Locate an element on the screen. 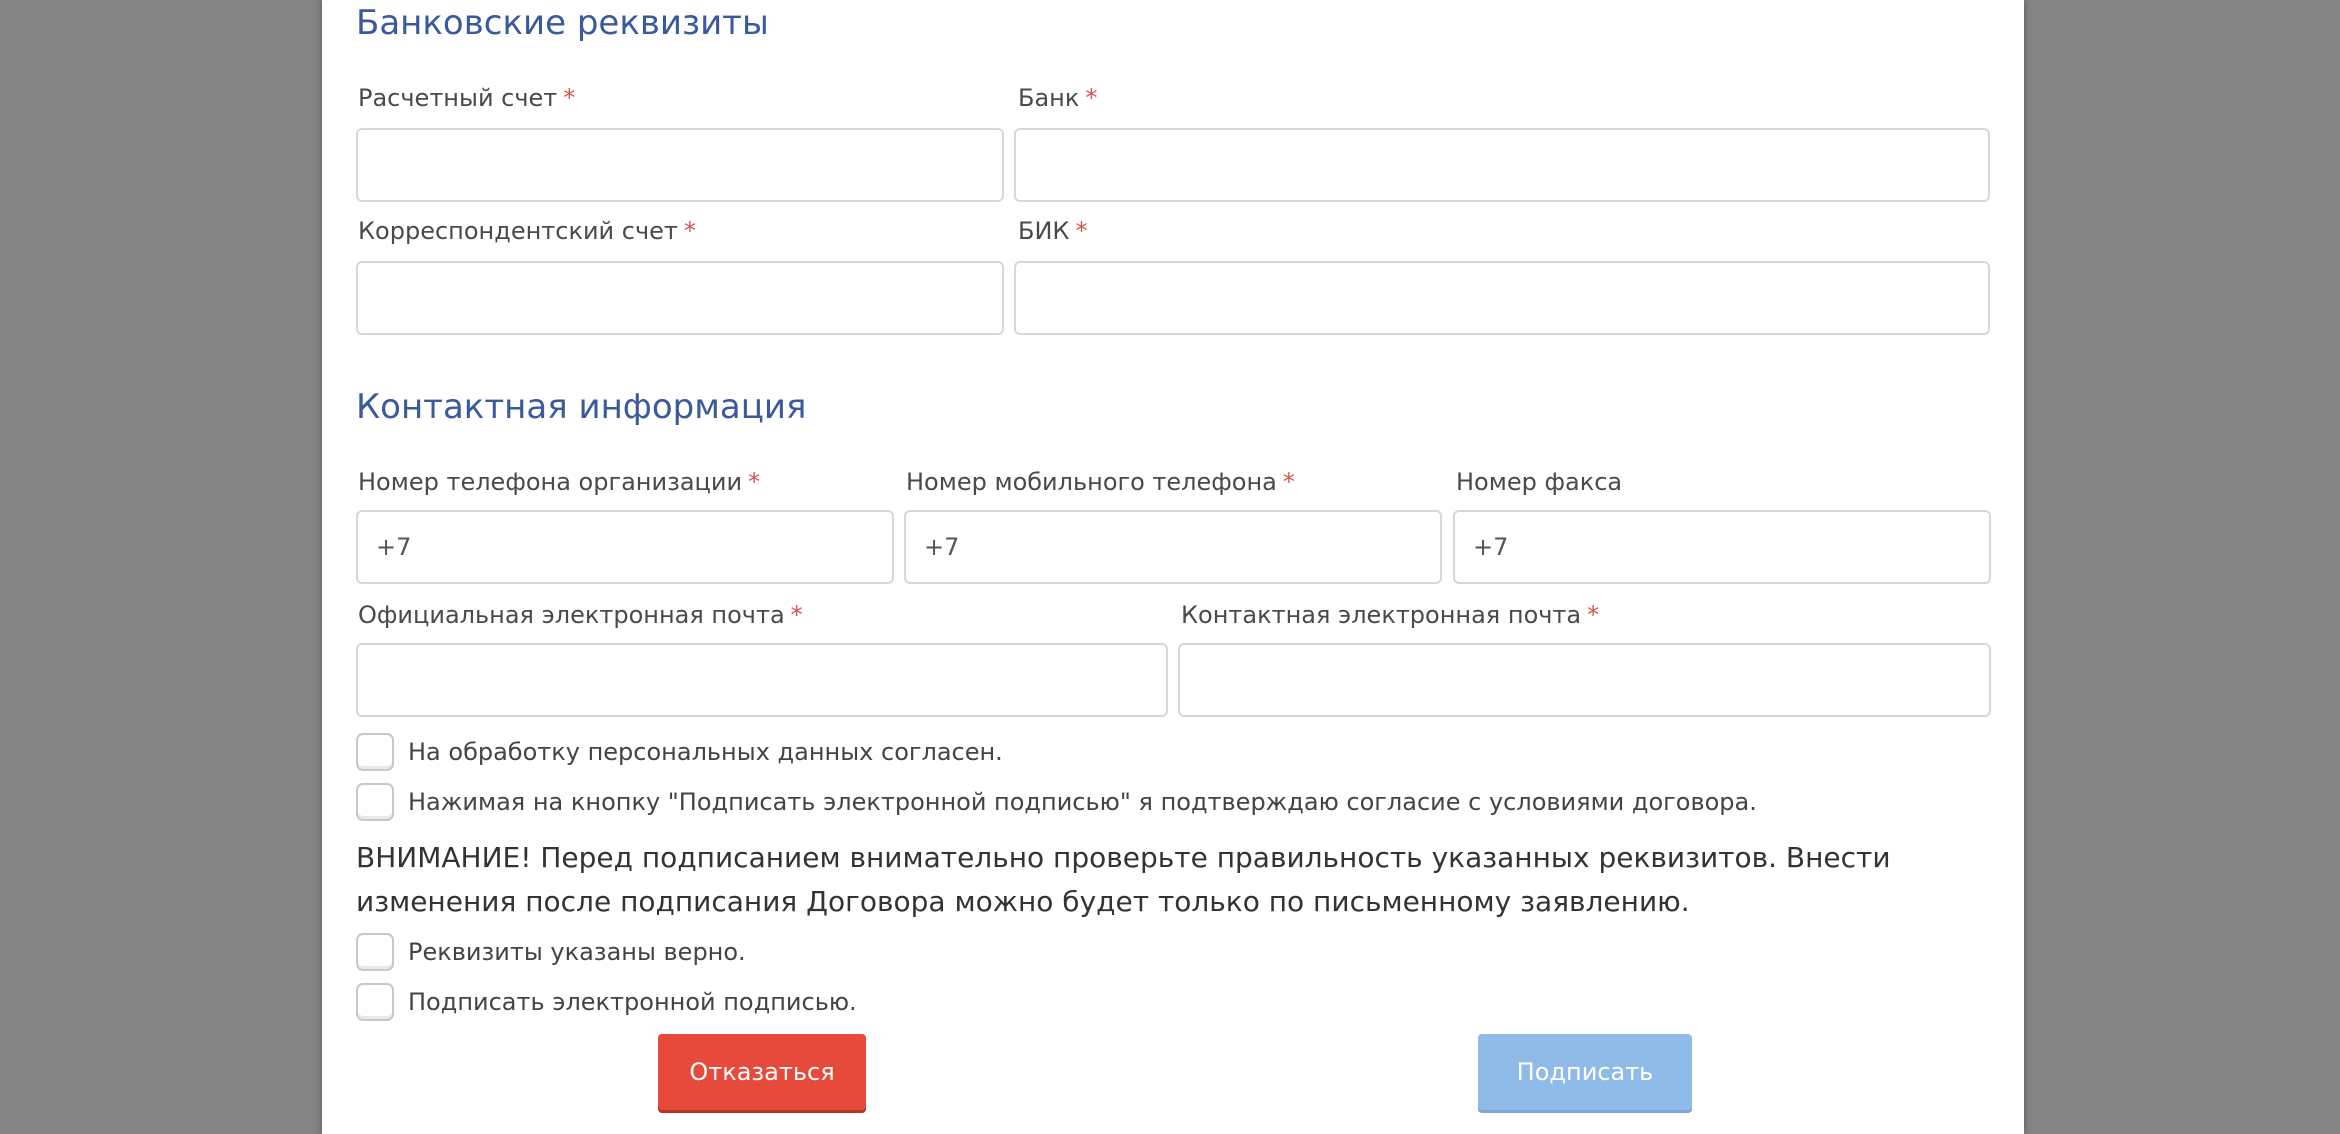 Image resolution: width=2340 pixels, height=1134 pixels. contact-email-label-text: Контактная электронная почта is located at coordinates (1381, 615).